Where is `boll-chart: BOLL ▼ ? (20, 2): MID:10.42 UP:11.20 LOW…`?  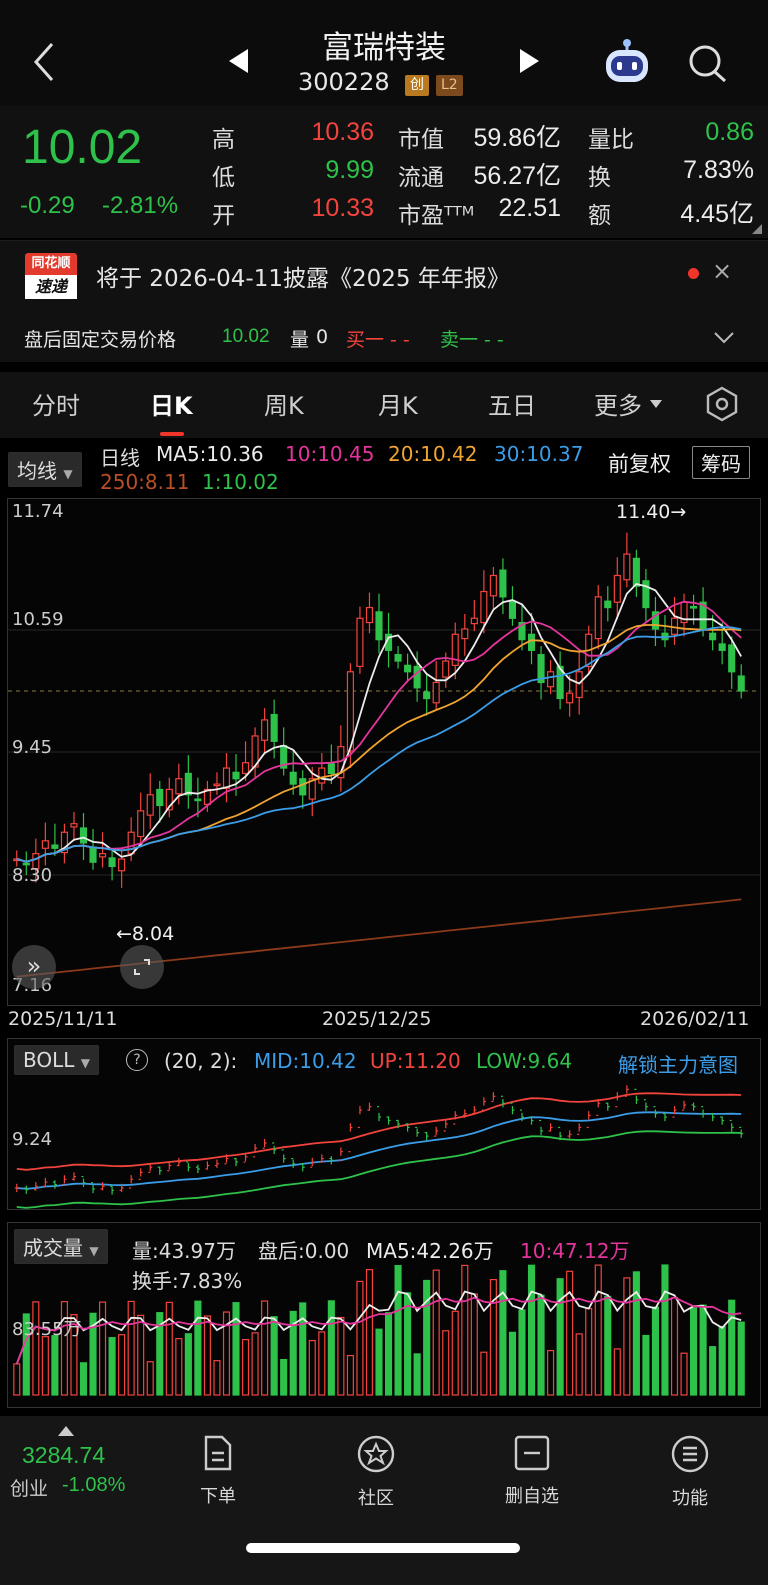
boll-chart: BOLL ▼ ? (20, 2): MID:10.42 UP:11.20 LOW… is located at coordinates (384, 1124).